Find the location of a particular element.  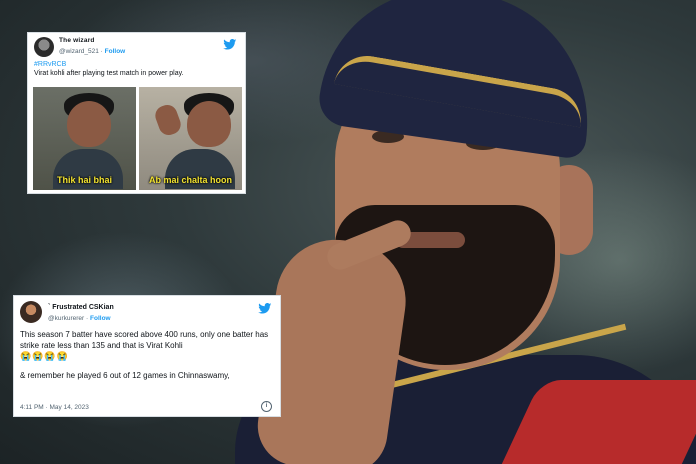

author-handle: @kurkurerer is located at coordinates (66, 318).